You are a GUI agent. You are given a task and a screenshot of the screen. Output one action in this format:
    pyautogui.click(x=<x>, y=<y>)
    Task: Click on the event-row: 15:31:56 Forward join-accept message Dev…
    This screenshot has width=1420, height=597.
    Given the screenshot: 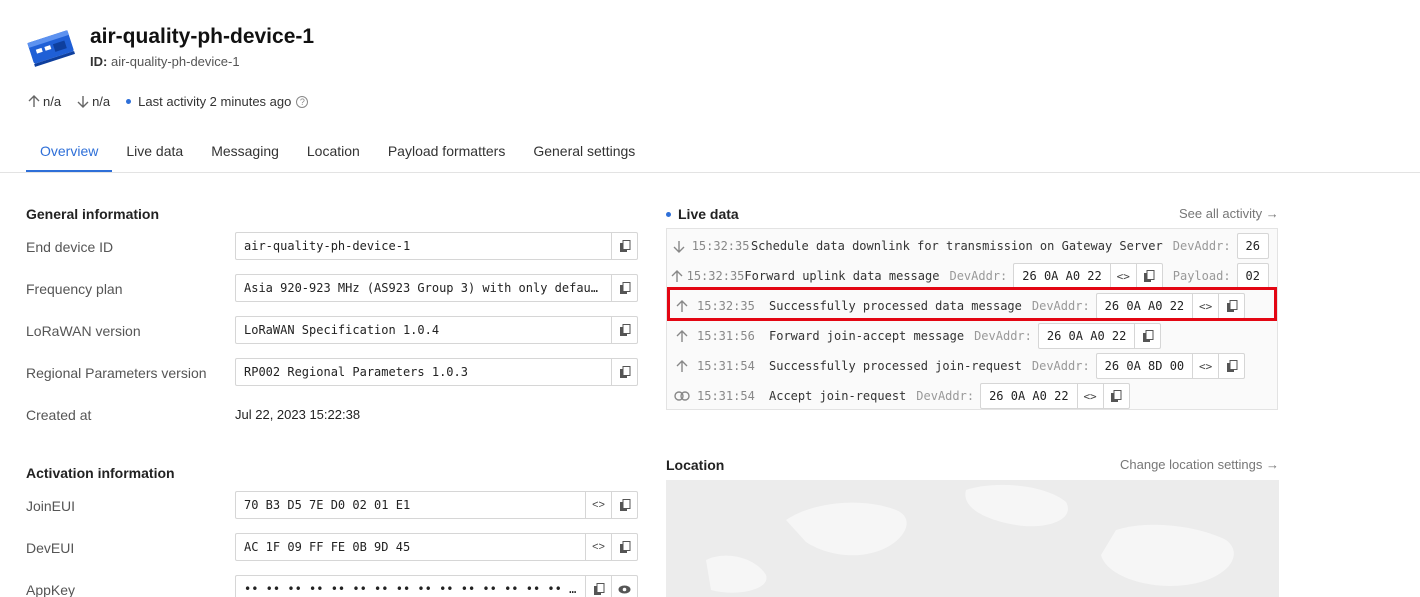 What is the action you would take?
    pyautogui.click(x=972, y=336)
    